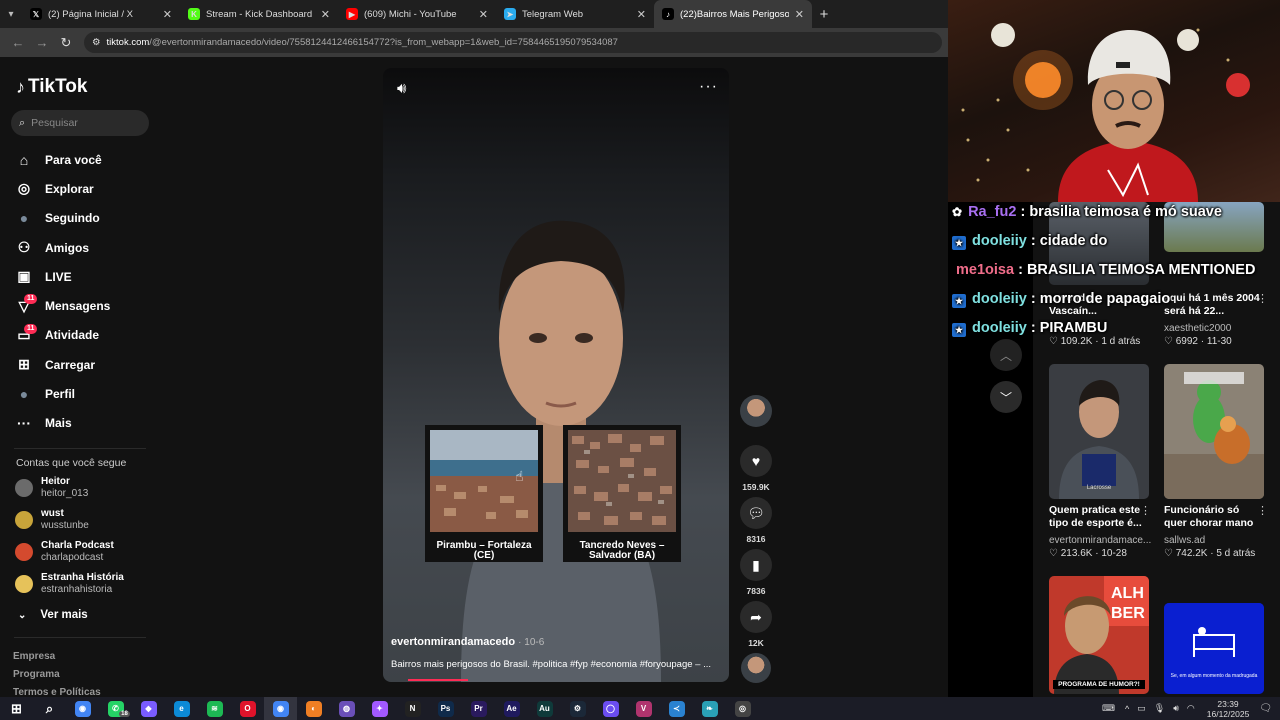 Image resolution: width=1280 pixels, height=720 pixels. Describe the element at coordinates (417, 14) in the screenshot. I see `browser-tab: ▶ (609) Michi - YouTube ✕` at that location.